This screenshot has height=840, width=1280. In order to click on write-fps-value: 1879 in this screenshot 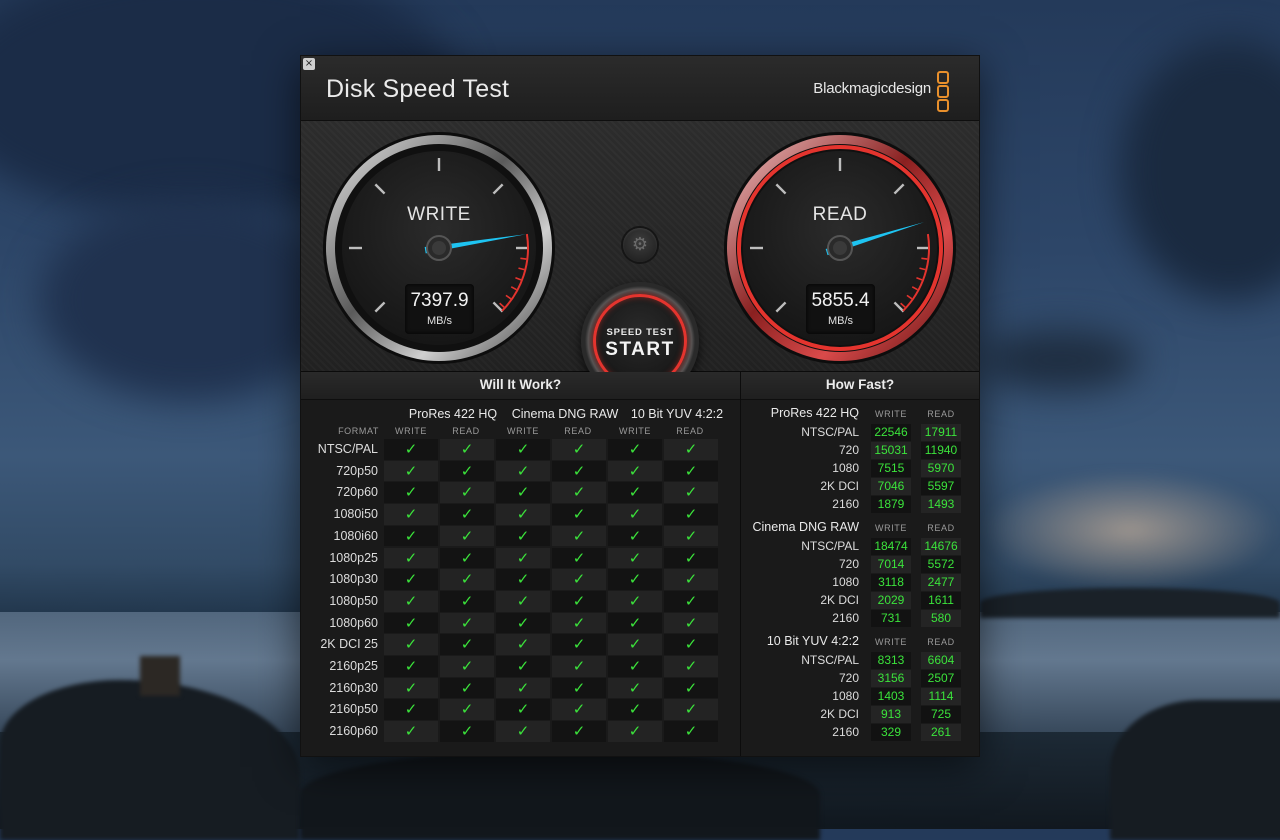, I will do `click(891, 504)`.